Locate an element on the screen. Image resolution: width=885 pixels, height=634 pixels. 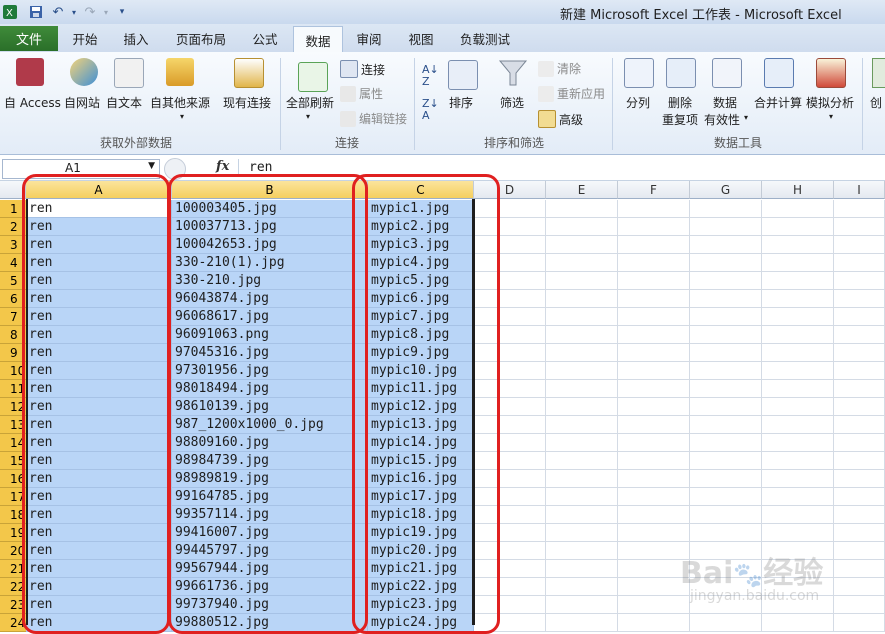
cell-c: mypic1.jpg is located at coordinates (421, 209).